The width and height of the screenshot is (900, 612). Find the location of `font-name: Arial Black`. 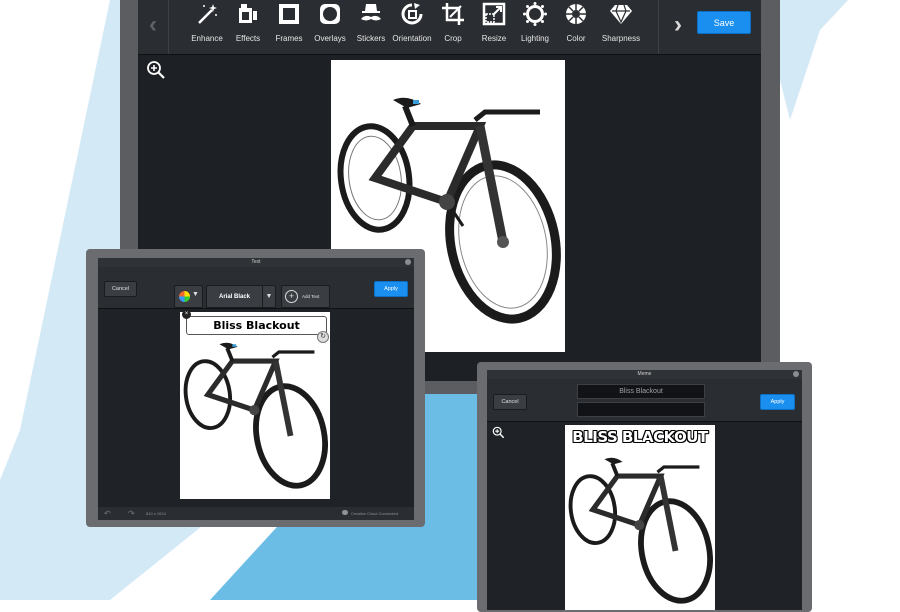

font-name: Arial Black is located at coordinates (234, 296).